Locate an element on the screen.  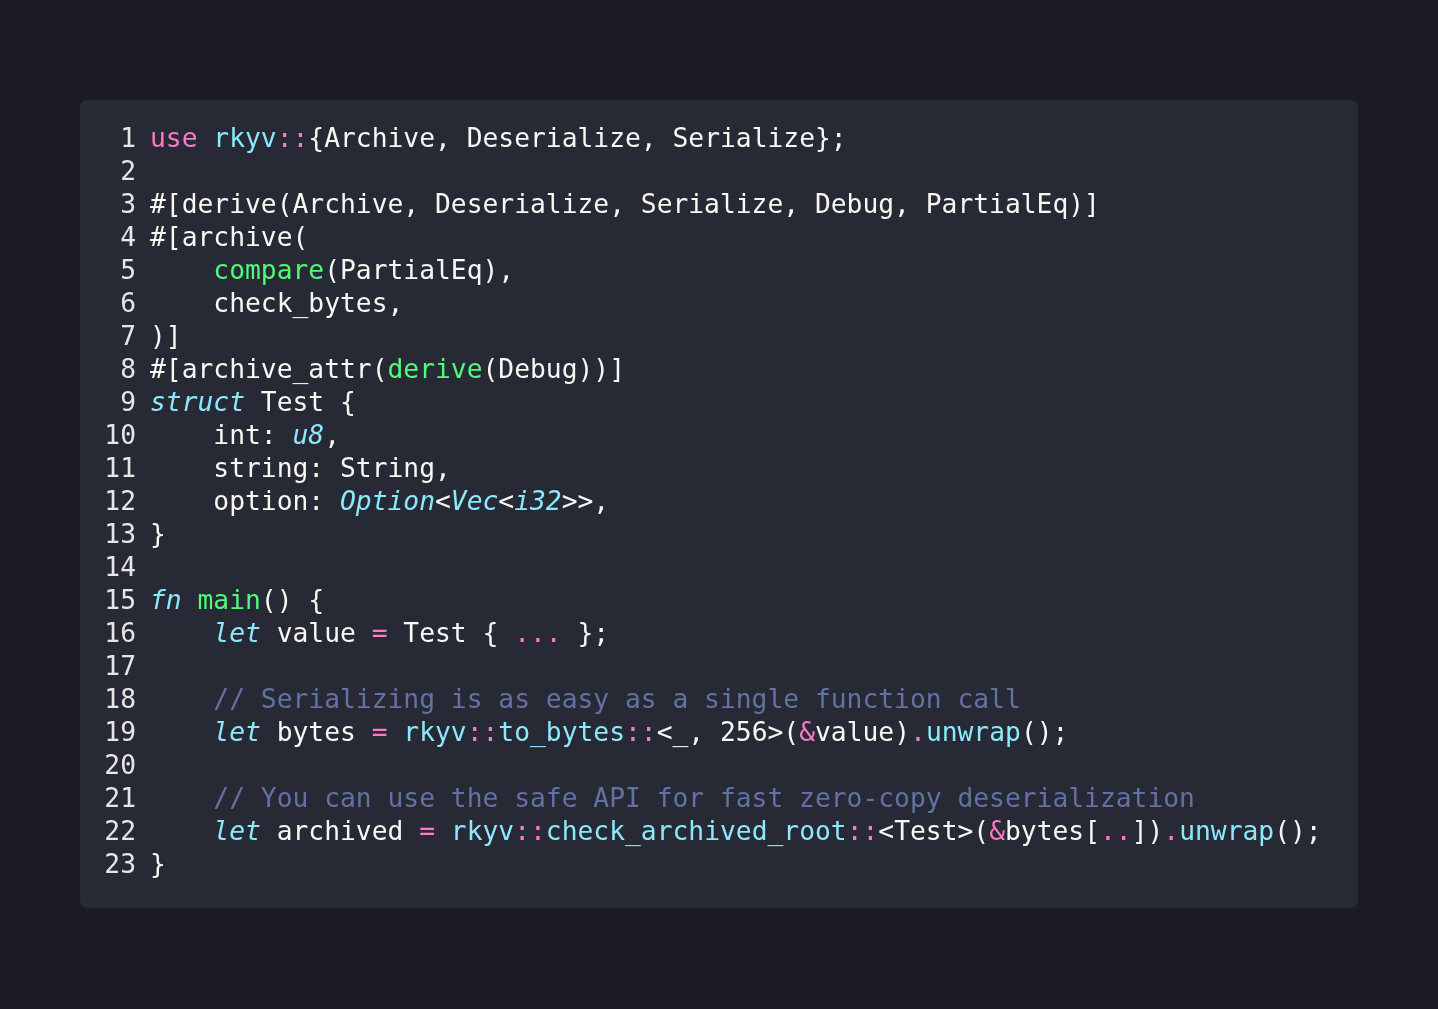
code-line: fn main() { is located at coordinates (237, 600).